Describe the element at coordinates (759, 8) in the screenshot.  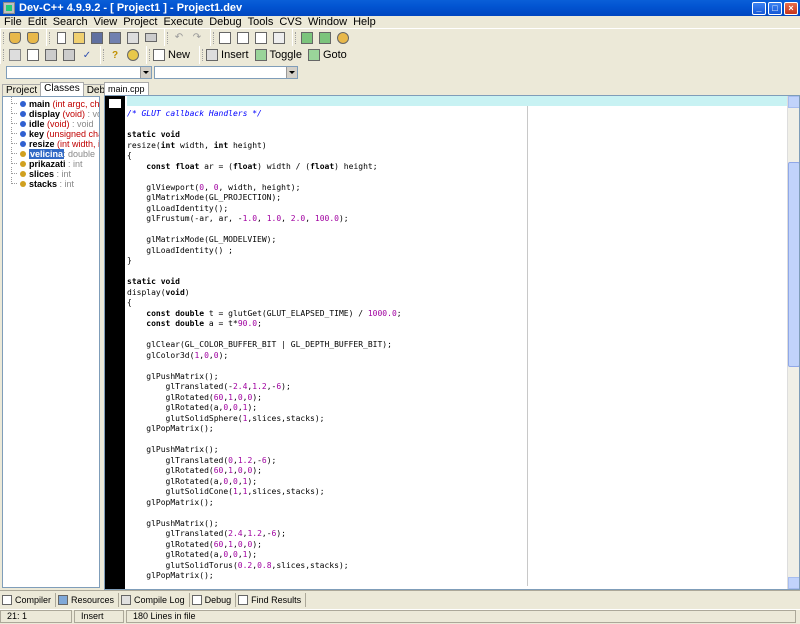
I see `minimize-button: _` at that location.